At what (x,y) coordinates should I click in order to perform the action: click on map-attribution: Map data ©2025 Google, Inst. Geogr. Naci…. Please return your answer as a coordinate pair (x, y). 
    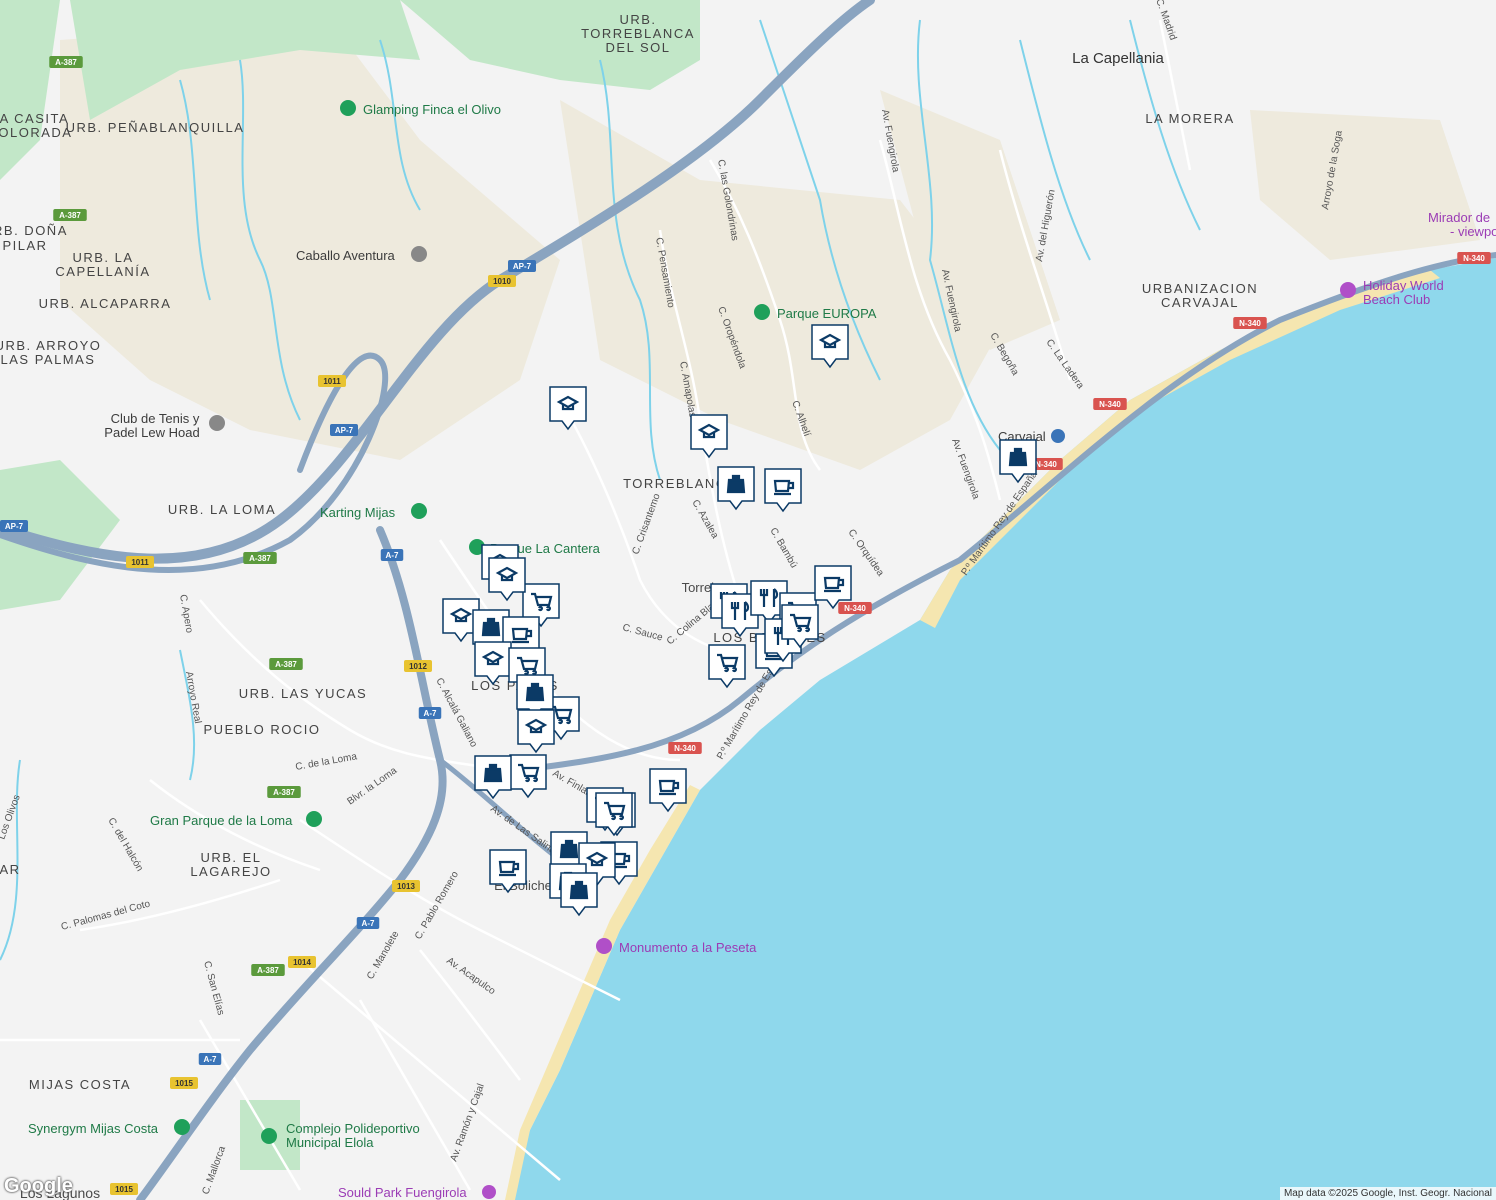
    Looking at the image, I should click on (1387, 1193).